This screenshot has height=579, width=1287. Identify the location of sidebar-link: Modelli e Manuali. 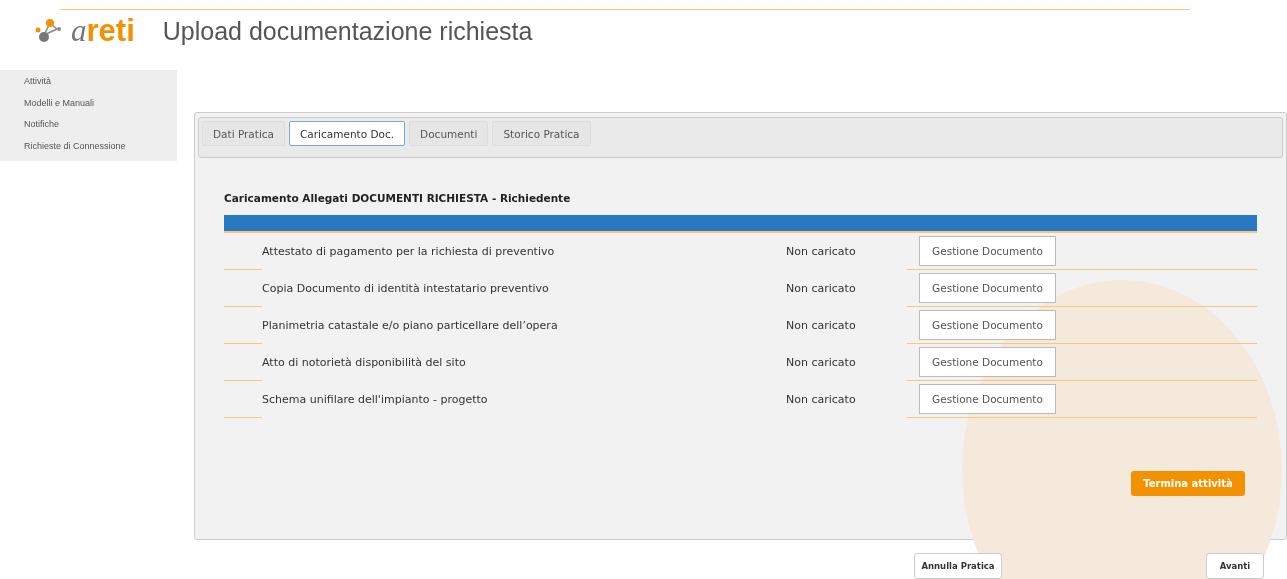
(92, 106).